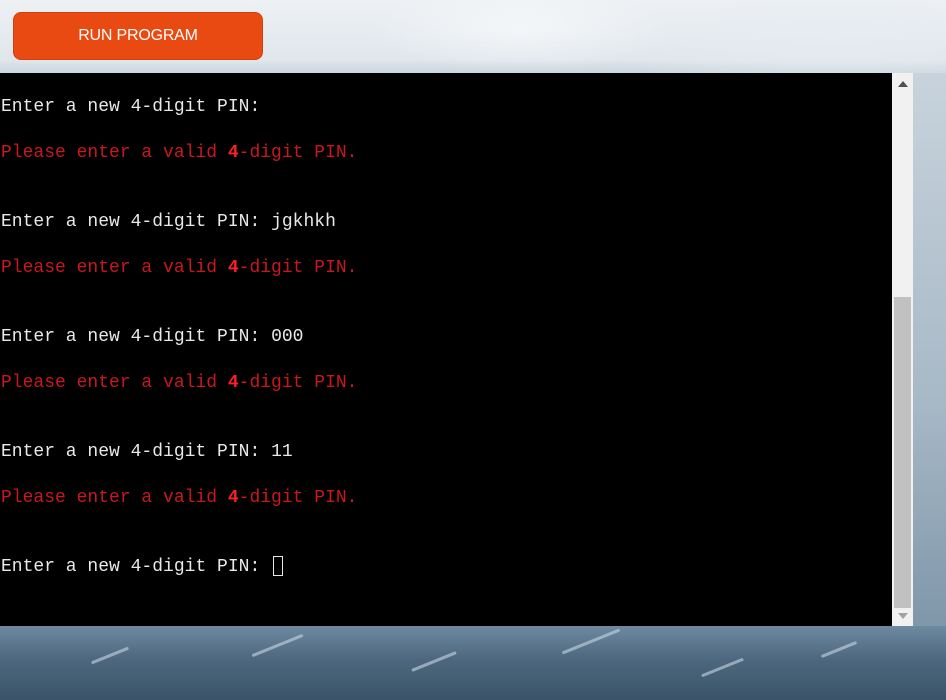 The height and width of the screenshot is (700, 946). I want to click on prompt-input: 000, so click(287, 337).